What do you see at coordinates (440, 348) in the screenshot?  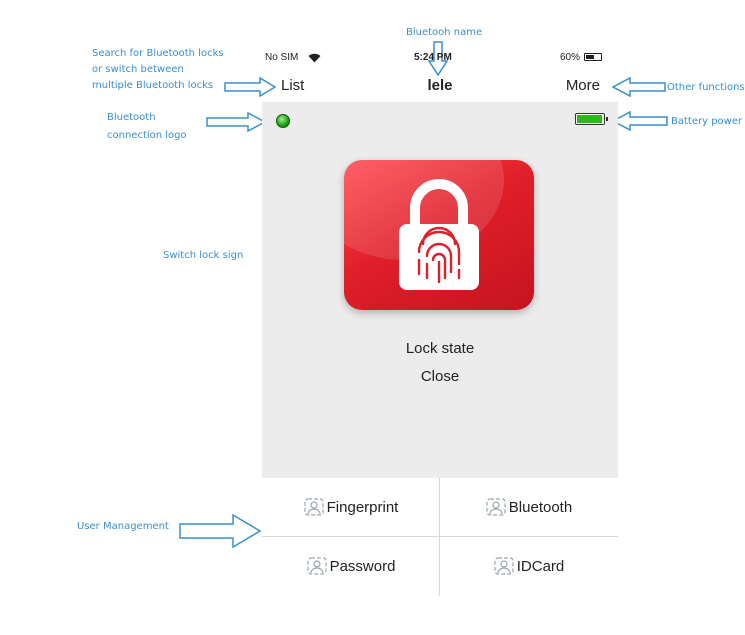 I see `lock-state-label: Lock state` at bounding box center [440, 348].